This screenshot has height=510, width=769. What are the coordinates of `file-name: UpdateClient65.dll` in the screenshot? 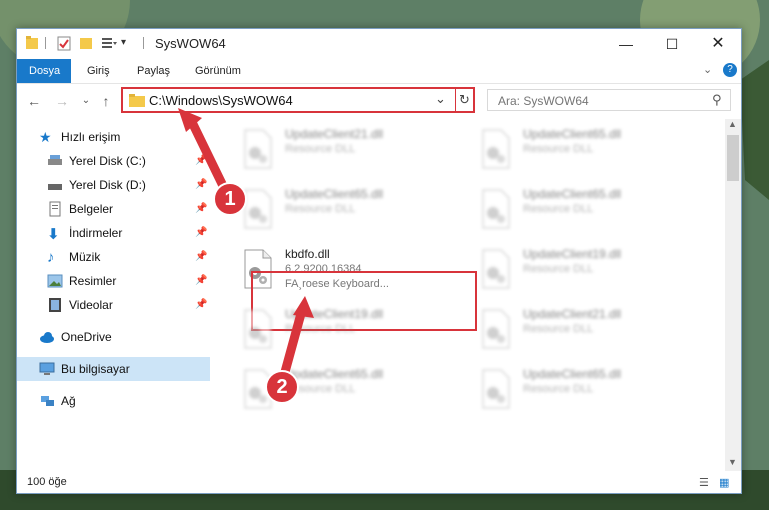 It's located at (334, 374).